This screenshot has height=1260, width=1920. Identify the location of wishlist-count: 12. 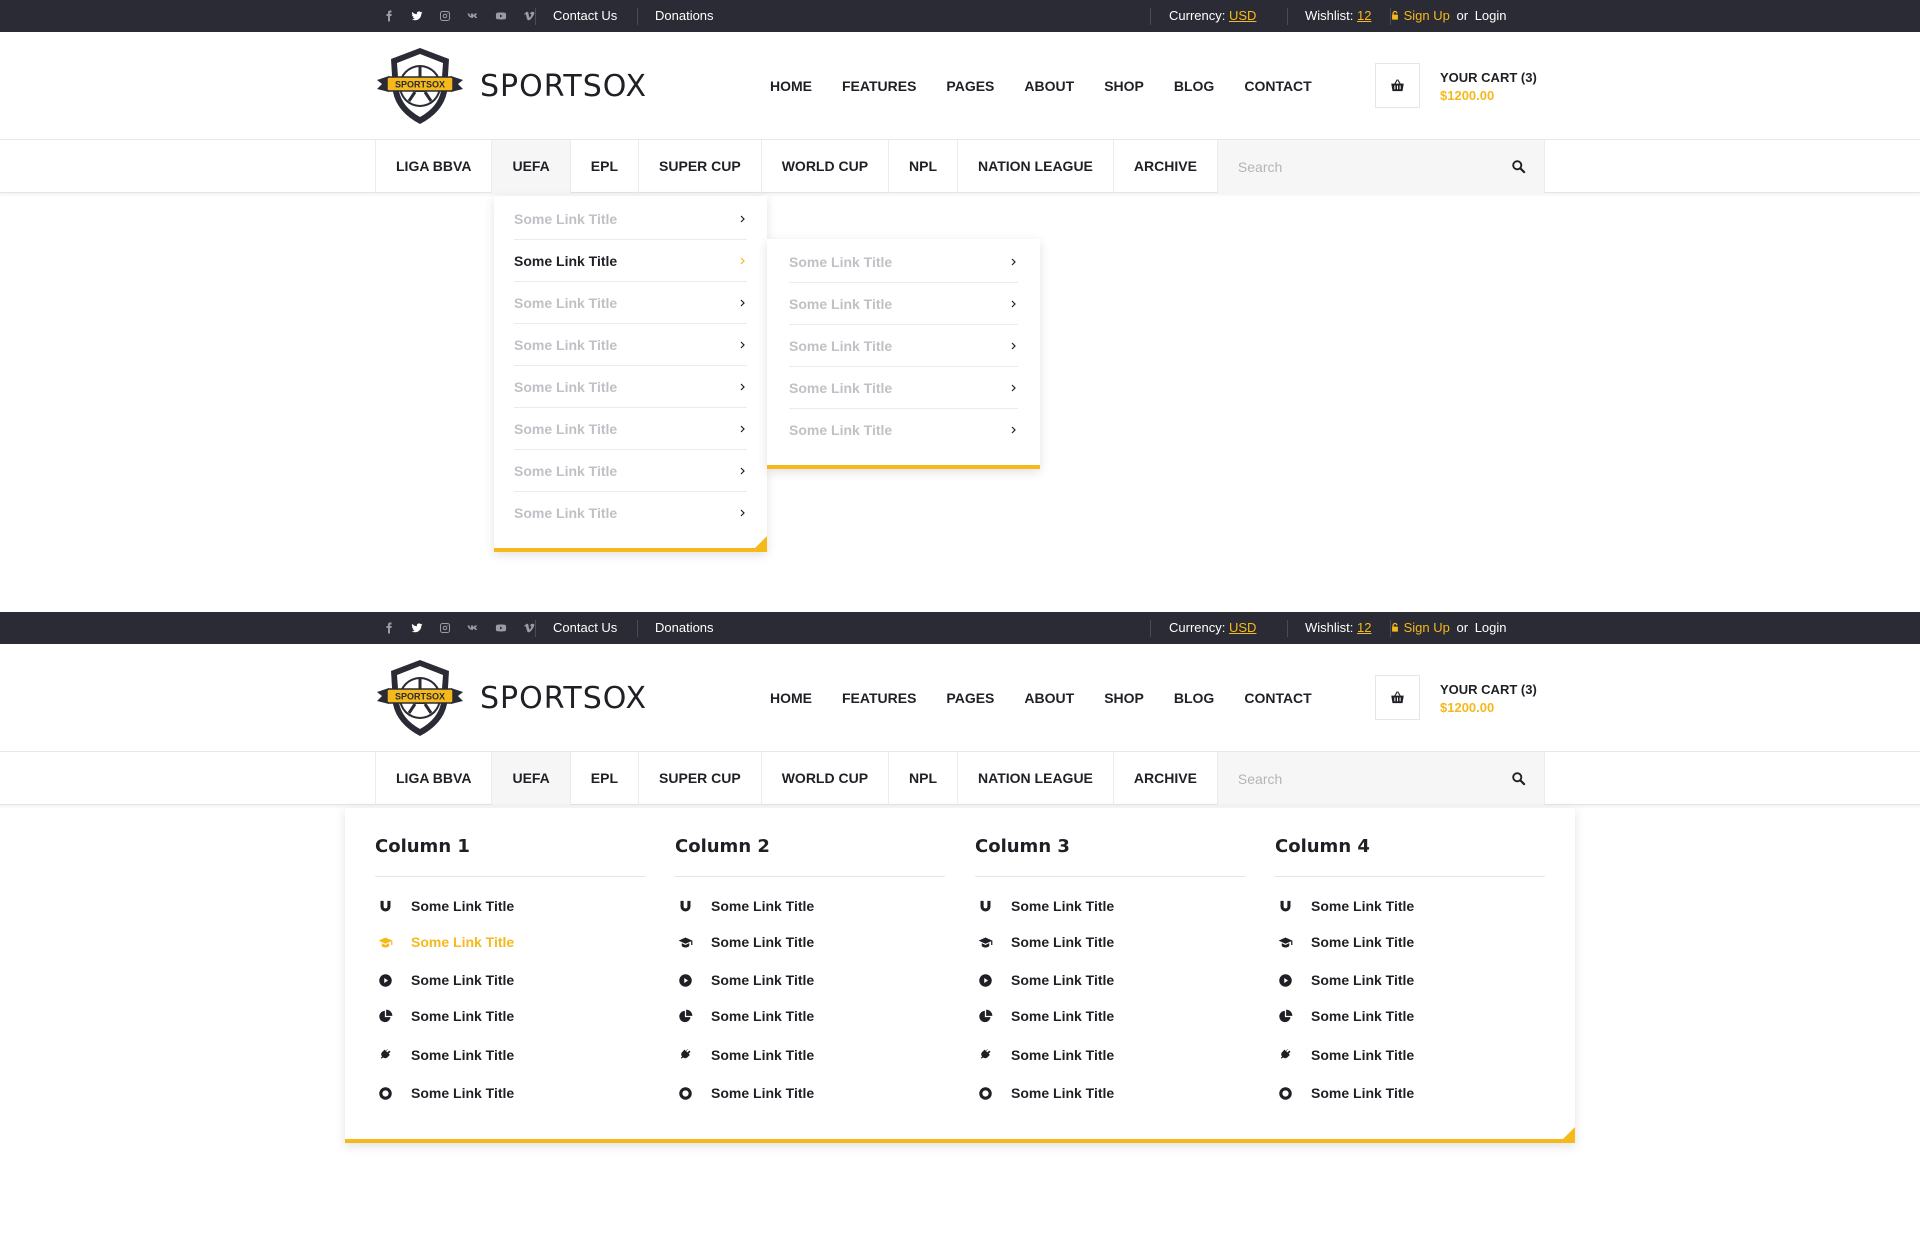
(1364, 15).